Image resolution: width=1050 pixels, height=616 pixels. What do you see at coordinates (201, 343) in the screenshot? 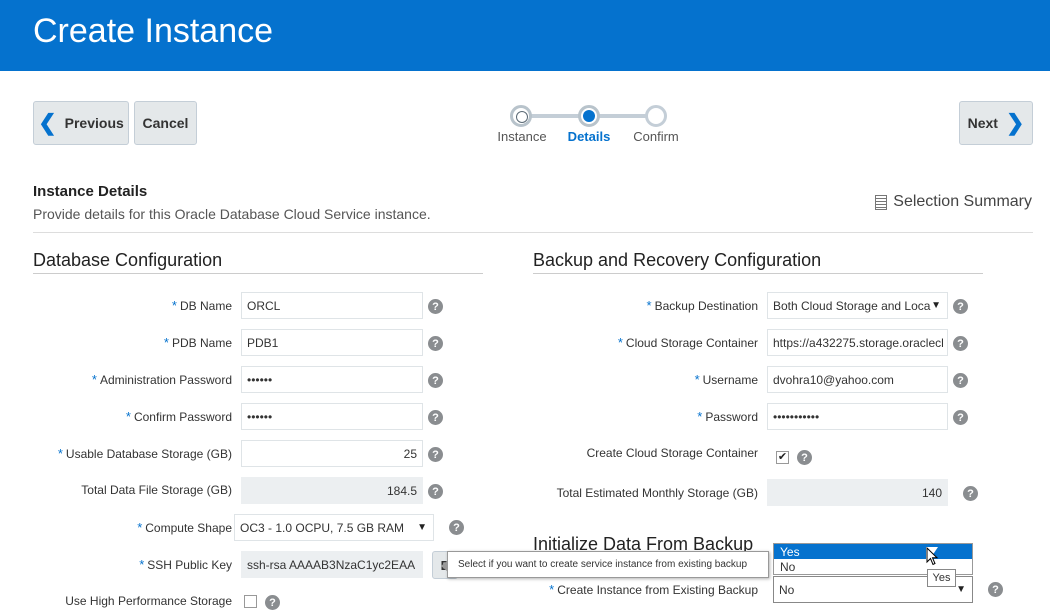
I see `pdb-name-label-text: PDB Name` at bounding box center [201, 343].